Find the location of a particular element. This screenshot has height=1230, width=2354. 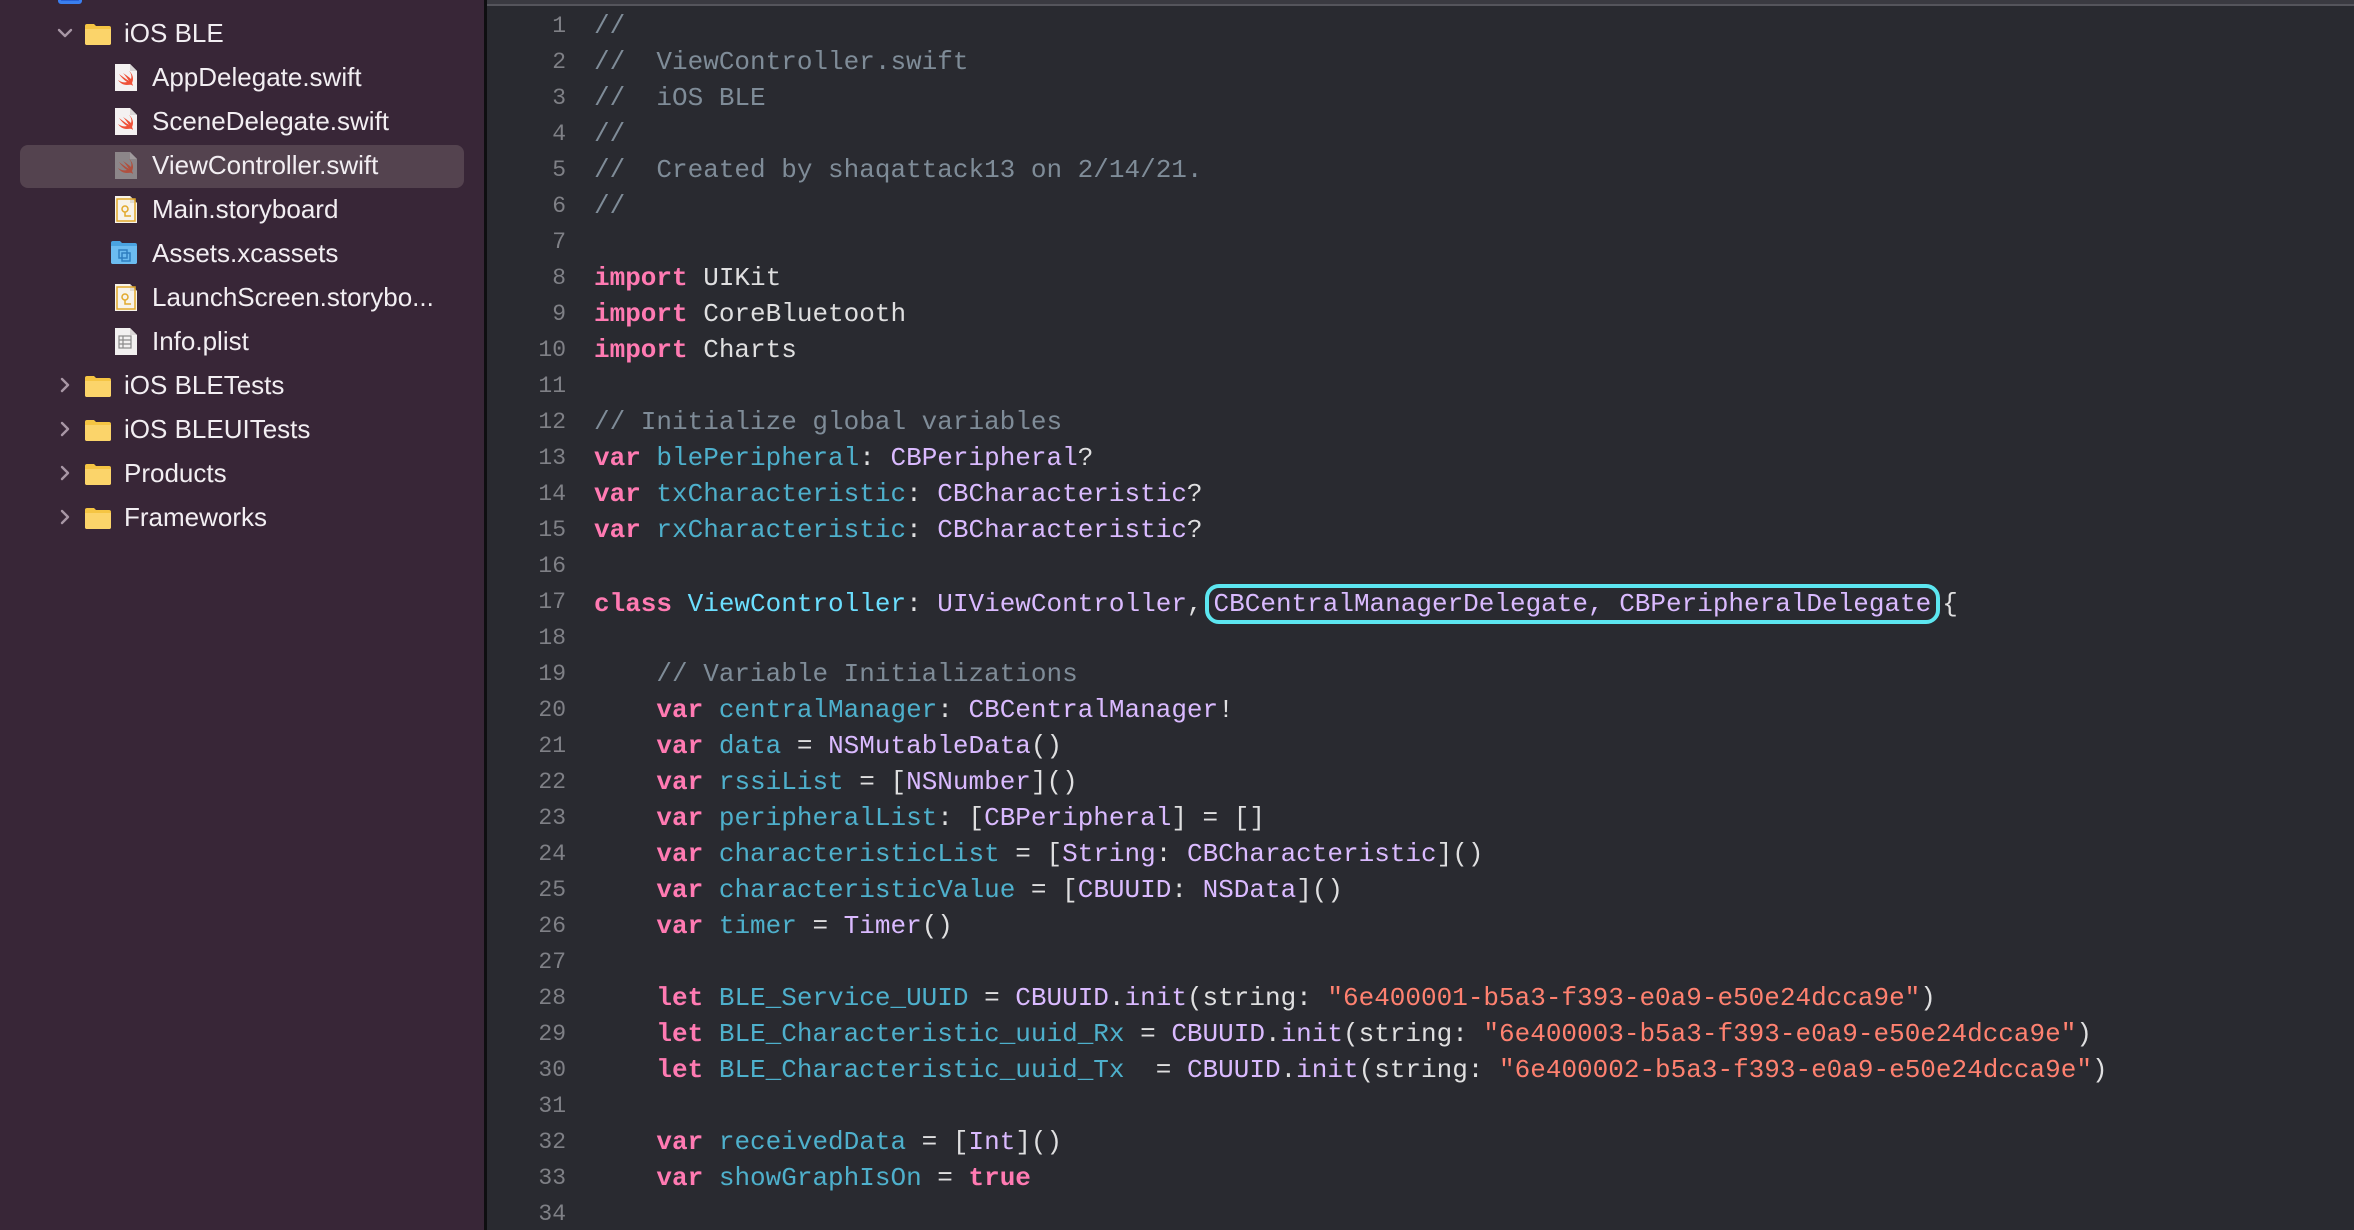

line-number: 31 is located at coordinates (526, 1106).